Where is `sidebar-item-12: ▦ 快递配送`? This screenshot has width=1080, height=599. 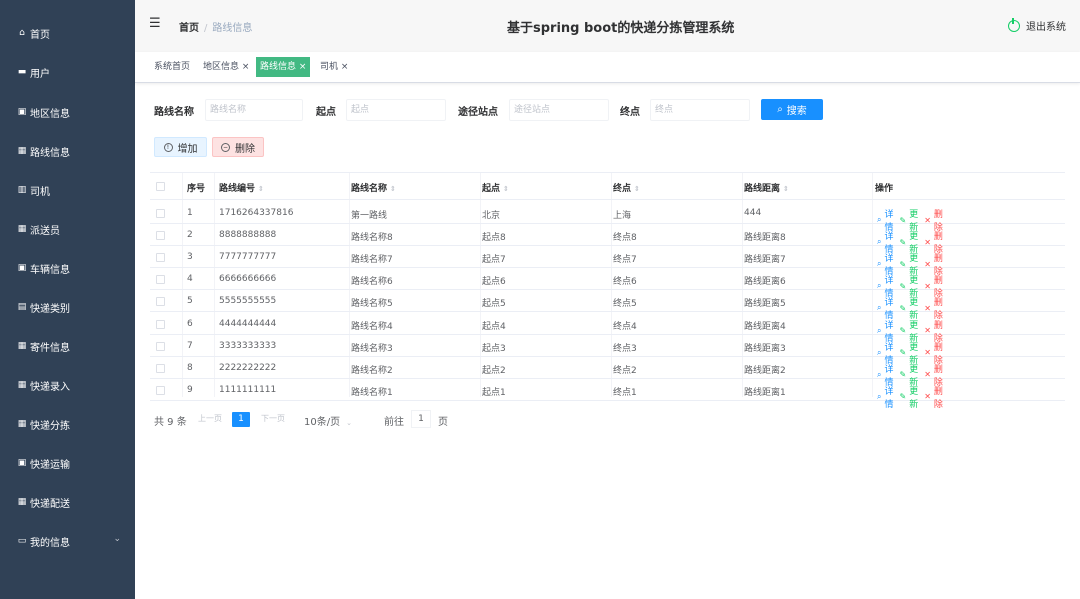
sidebar-item-12: ▦ 快递配送 is located at coordinates (67, 502).